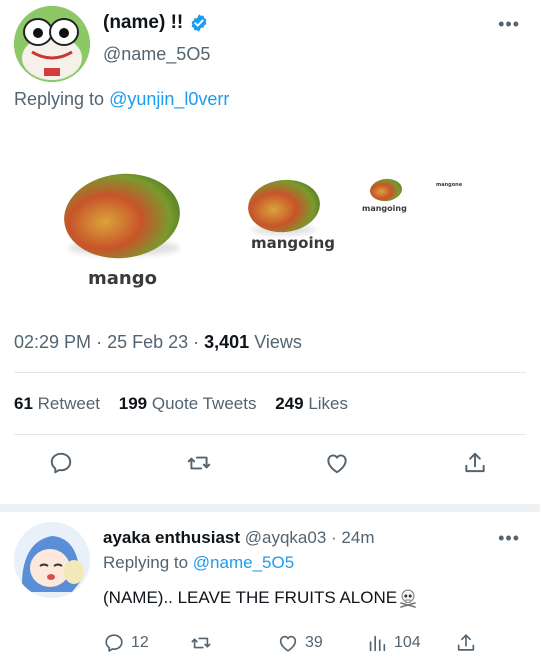 Image resolution: width=540 pixels, height=668 pixels. Describe the element at coordinates (169, 99) in the screenshot. I see `replying-handle-link: @yunjin_l0verr` at that location.